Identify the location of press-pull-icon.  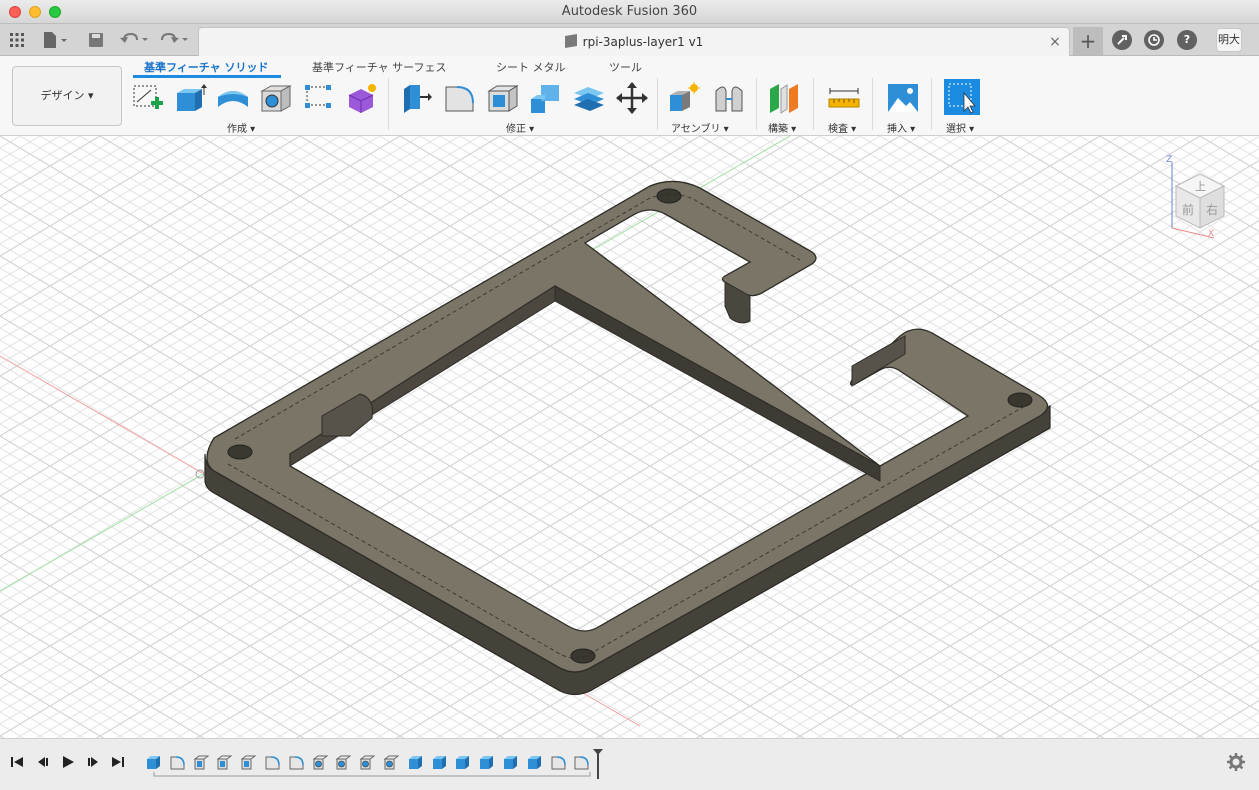
(416, 97).